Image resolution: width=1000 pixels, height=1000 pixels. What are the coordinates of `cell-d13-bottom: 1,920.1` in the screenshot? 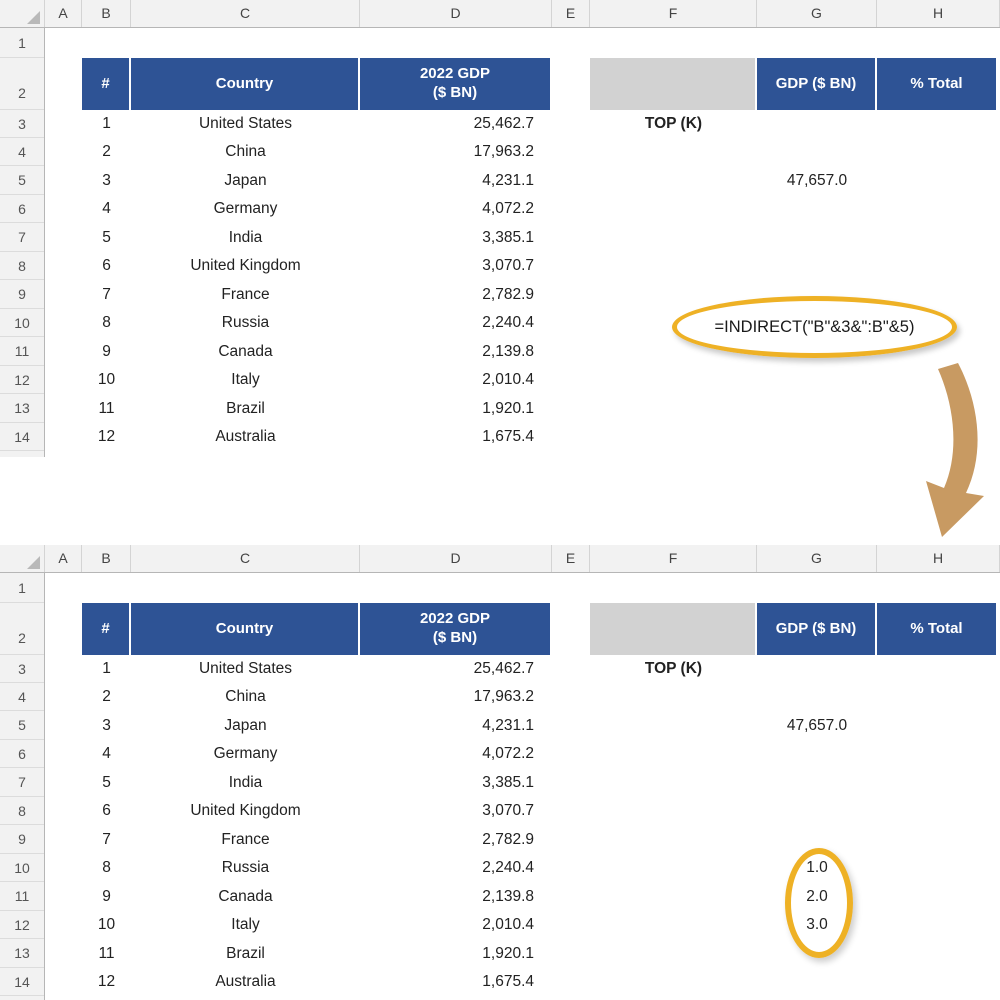 It's located at (455, 953).